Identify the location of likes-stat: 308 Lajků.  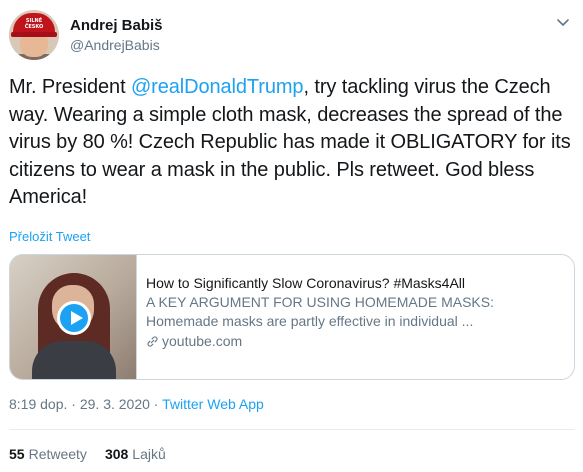
(135, 454).